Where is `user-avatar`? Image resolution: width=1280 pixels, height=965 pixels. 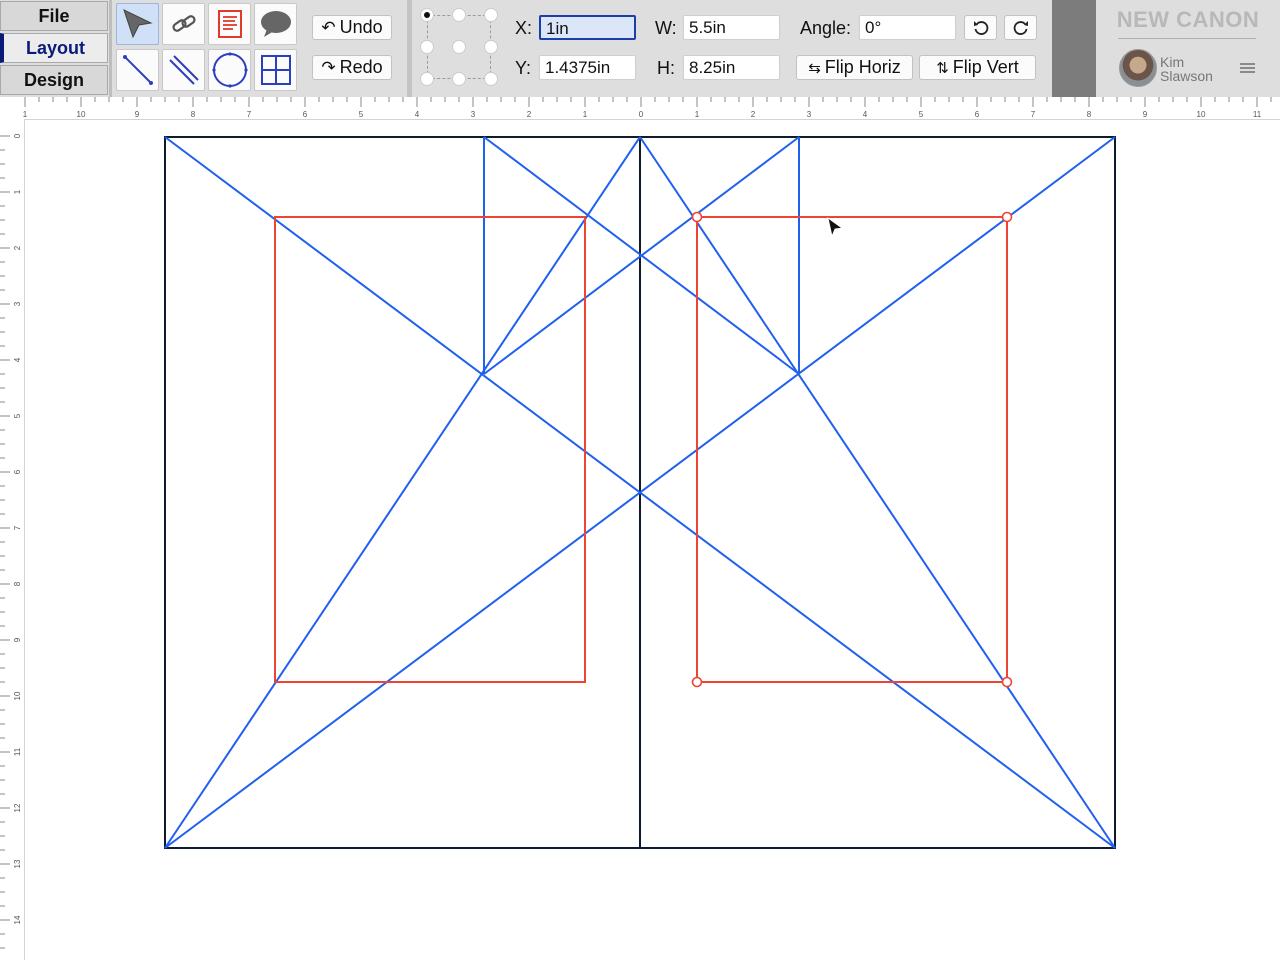 user-avatar is located at coordinates (1138, 68).